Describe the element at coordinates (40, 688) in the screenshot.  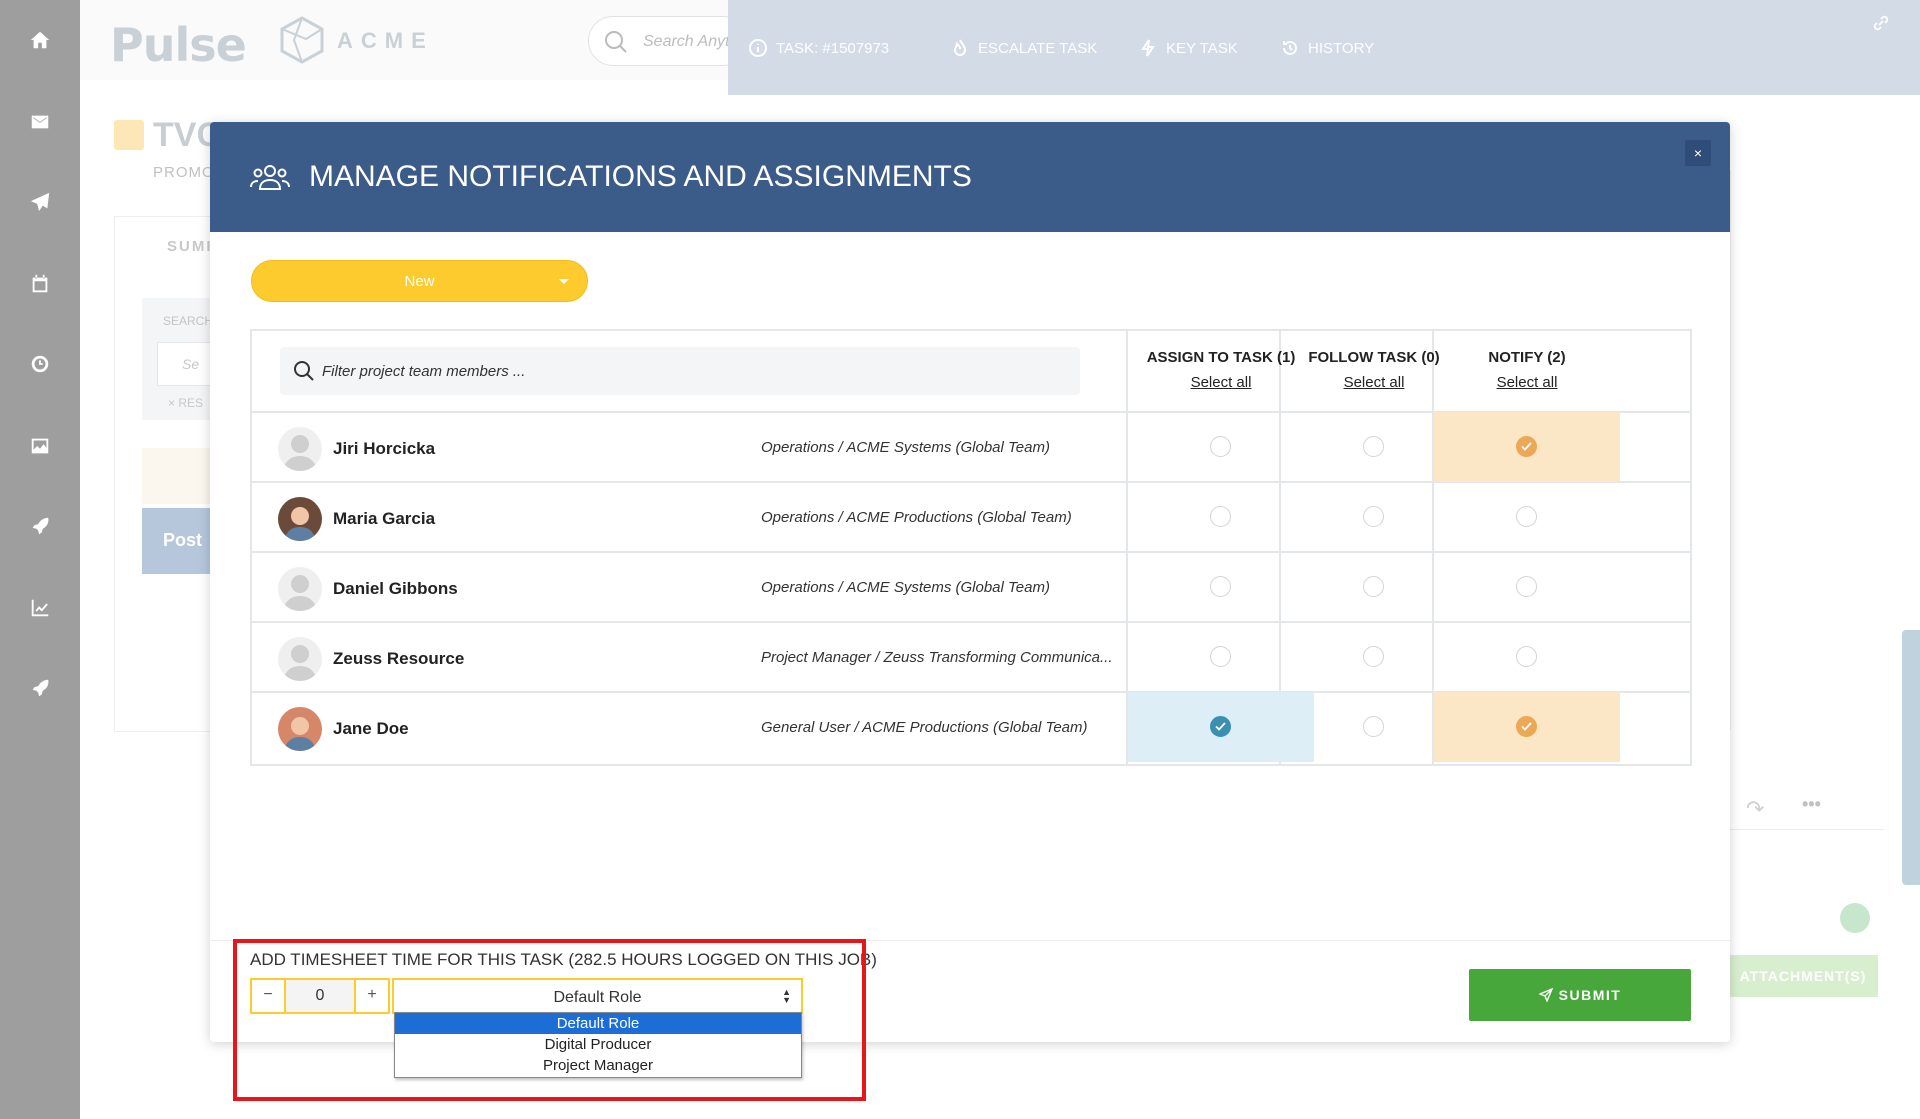
I see `launch-icon` at that location.